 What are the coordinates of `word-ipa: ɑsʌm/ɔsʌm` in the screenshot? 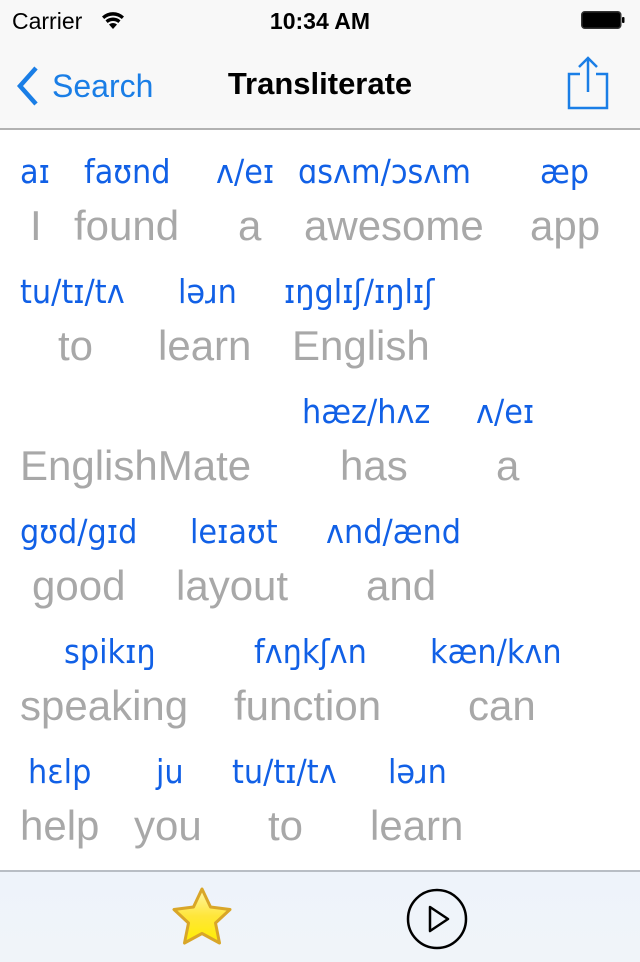 It's located at (384, 171).